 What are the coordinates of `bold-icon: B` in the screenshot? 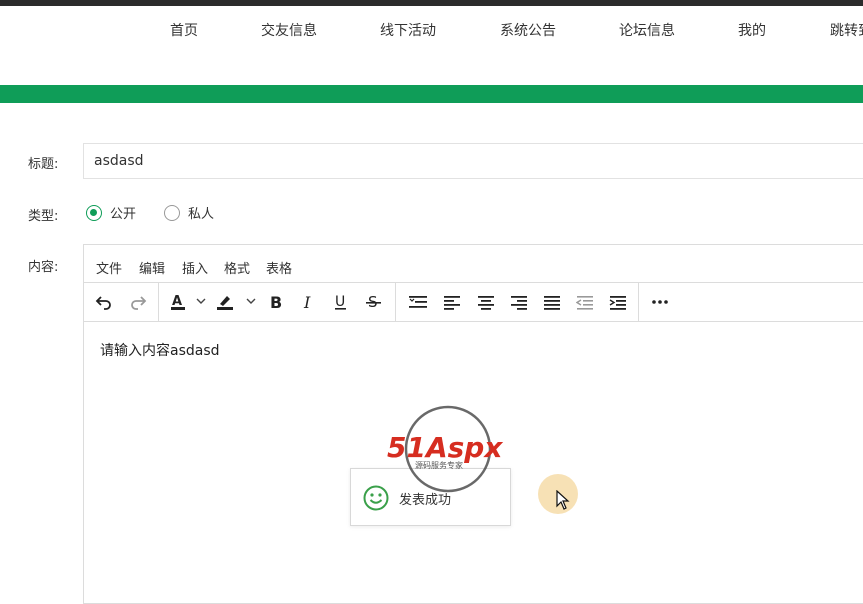 It's located at (276, 302).